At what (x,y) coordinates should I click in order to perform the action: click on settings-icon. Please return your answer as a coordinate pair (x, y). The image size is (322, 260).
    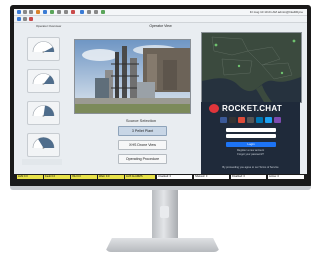
    Looking at the image, I should click on (59, 12).